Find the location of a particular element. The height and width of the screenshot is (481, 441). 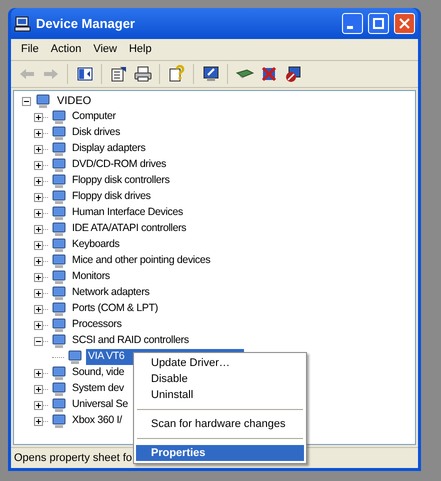

status-text: Opens property sheet fo is located at coordinates (73, 458).